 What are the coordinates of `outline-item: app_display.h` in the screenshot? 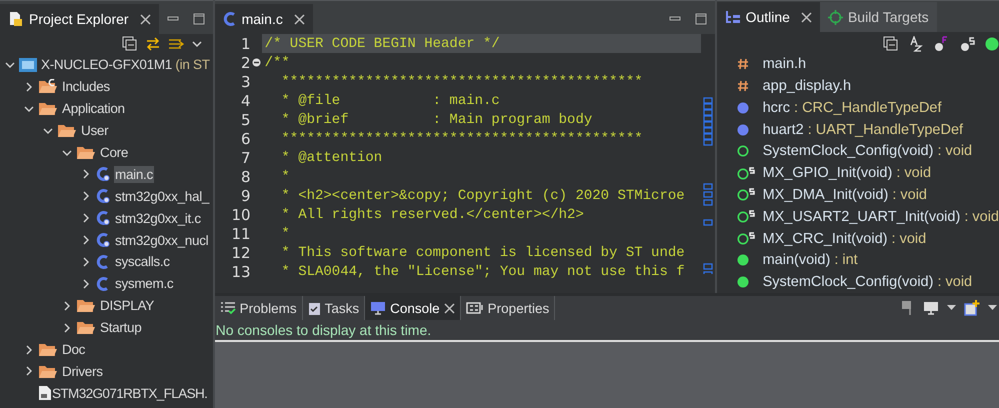 It's located at (807, 86).